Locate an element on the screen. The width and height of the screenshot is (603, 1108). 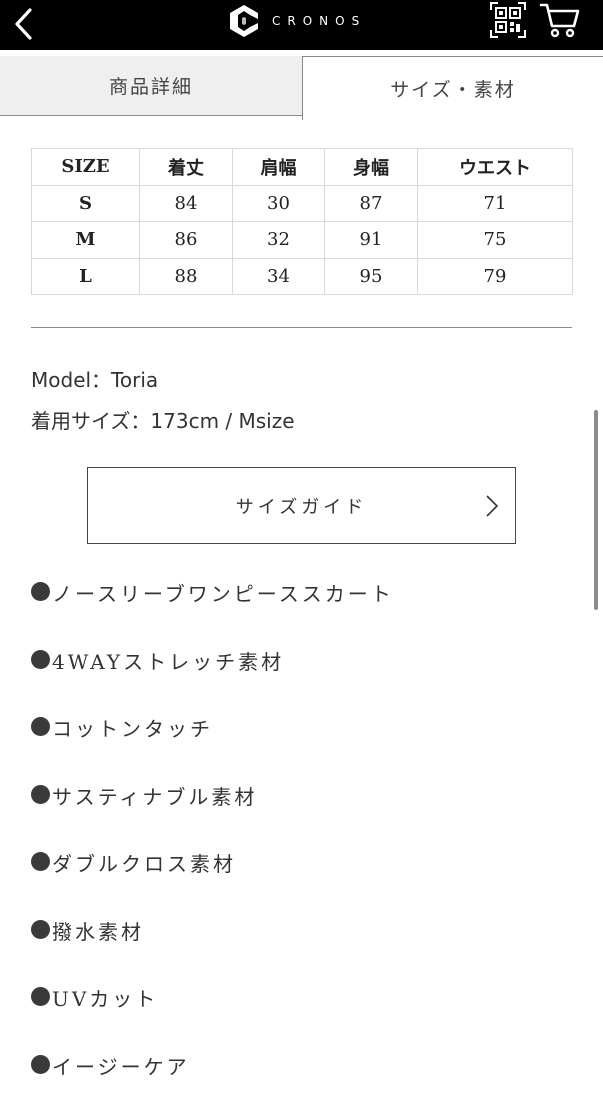
table-cell: 91 is located at coordinates (371, 240).